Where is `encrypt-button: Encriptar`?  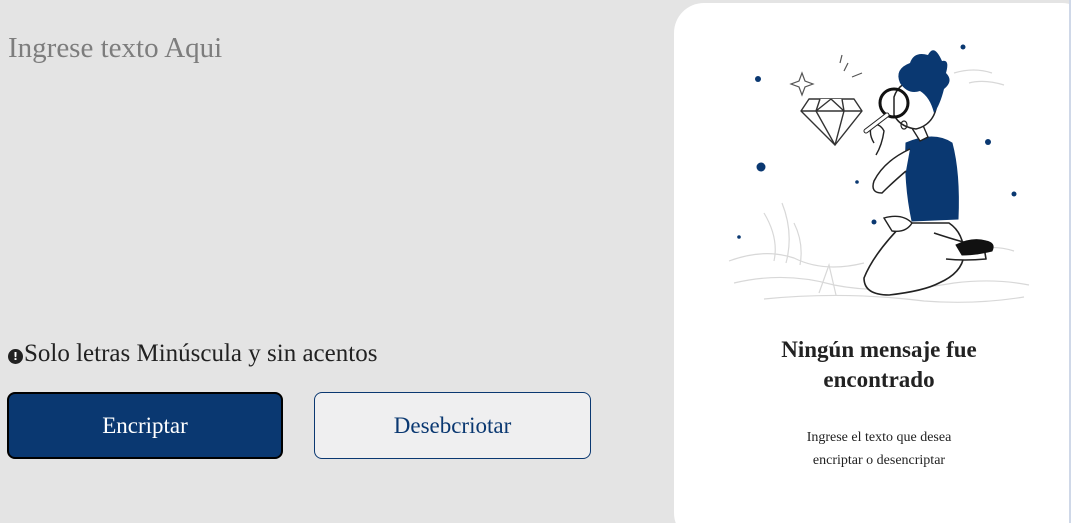
encrypt-button: Encriptar is located at coordinates (145, 425).